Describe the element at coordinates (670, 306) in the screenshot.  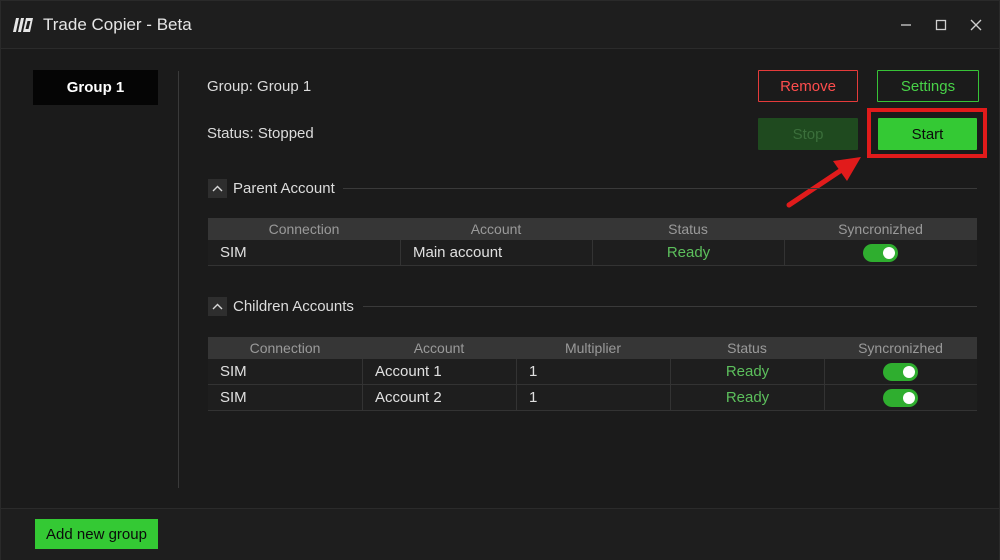
I see `children-section-divider` at that location.